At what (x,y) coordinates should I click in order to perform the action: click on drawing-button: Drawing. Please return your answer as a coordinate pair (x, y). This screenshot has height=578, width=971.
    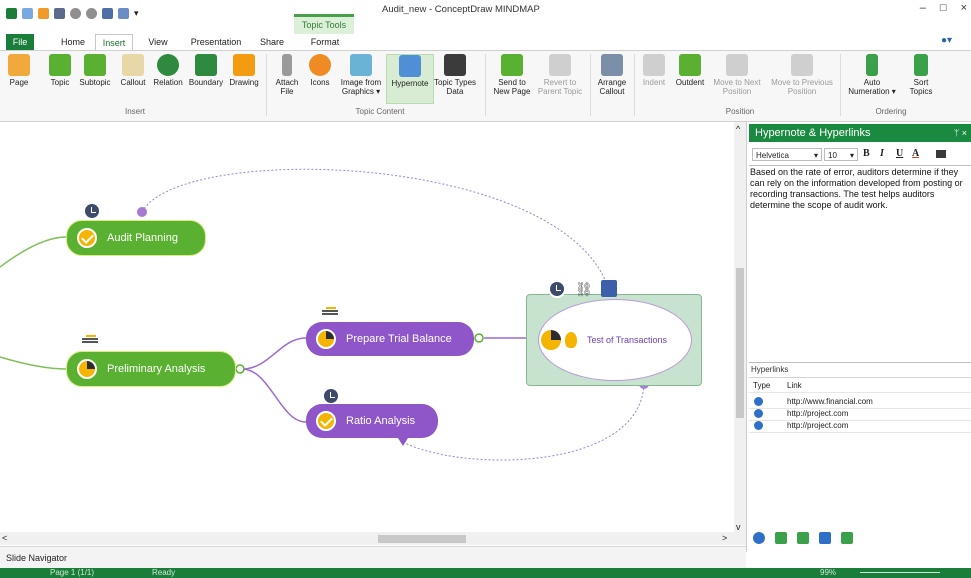
    Looking at the image, I should click on (244, 70).